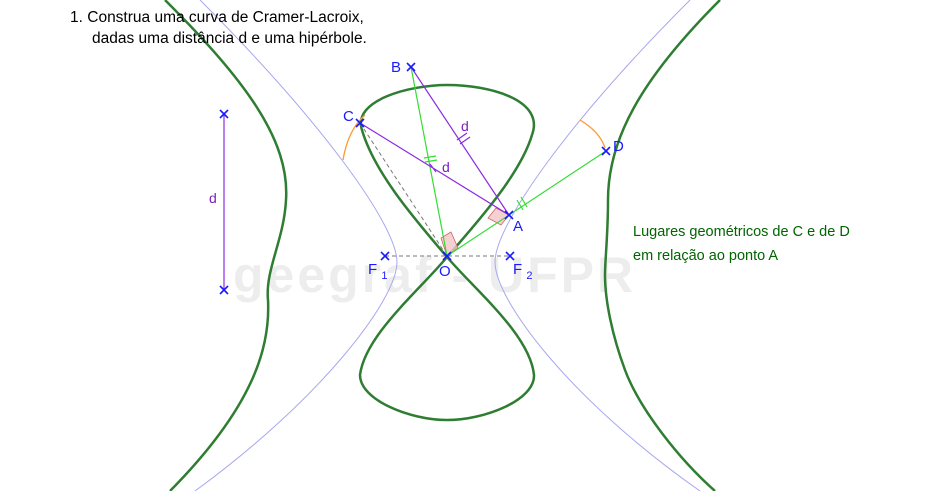 The height and width of the screenshot is (491, 950). Describe the element at coordinates (706, 256) in the screenshot. I see `locus-caption-line-2: em relação ao ponto A` at that location.